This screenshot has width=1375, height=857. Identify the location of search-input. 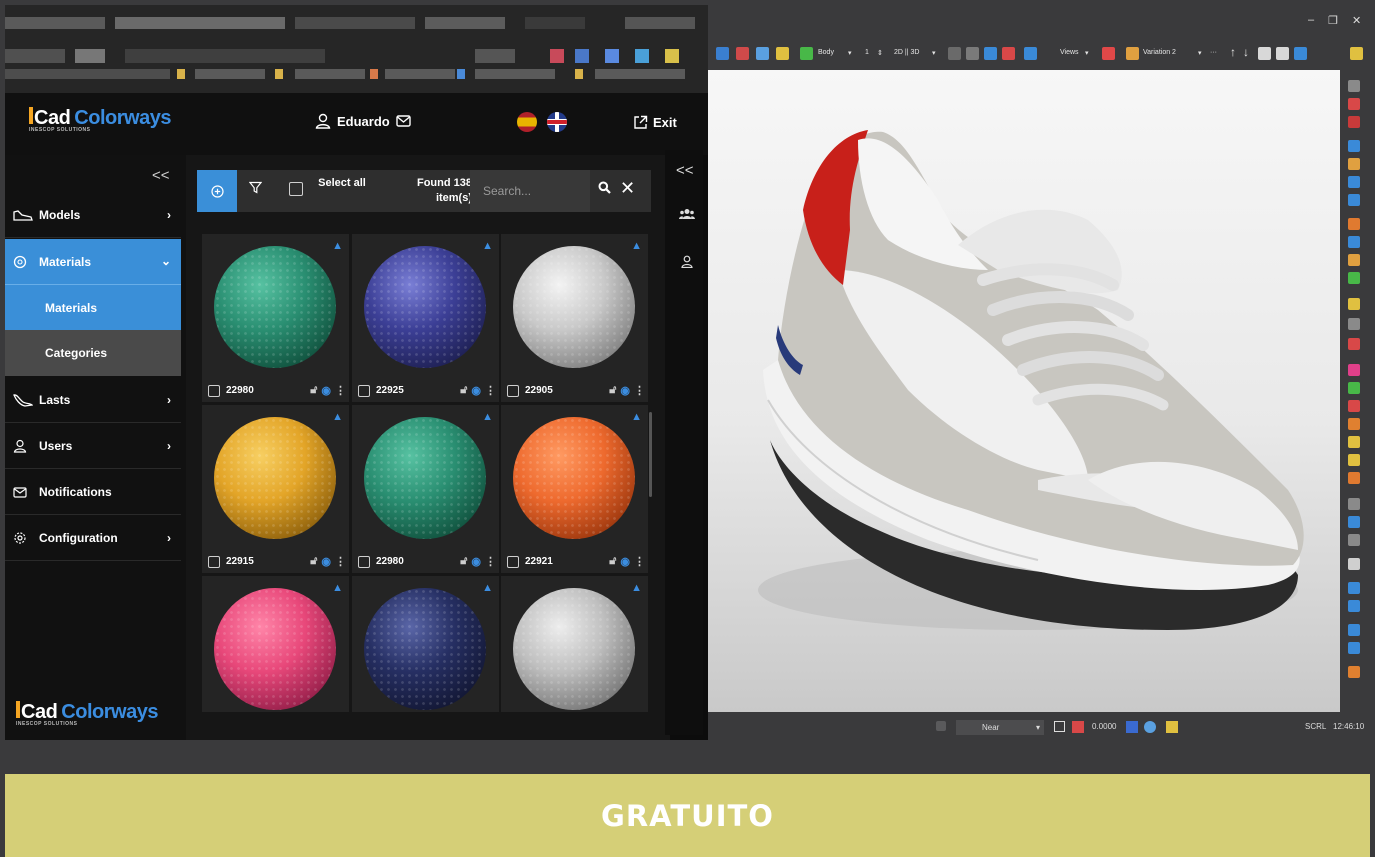
(530, 191).